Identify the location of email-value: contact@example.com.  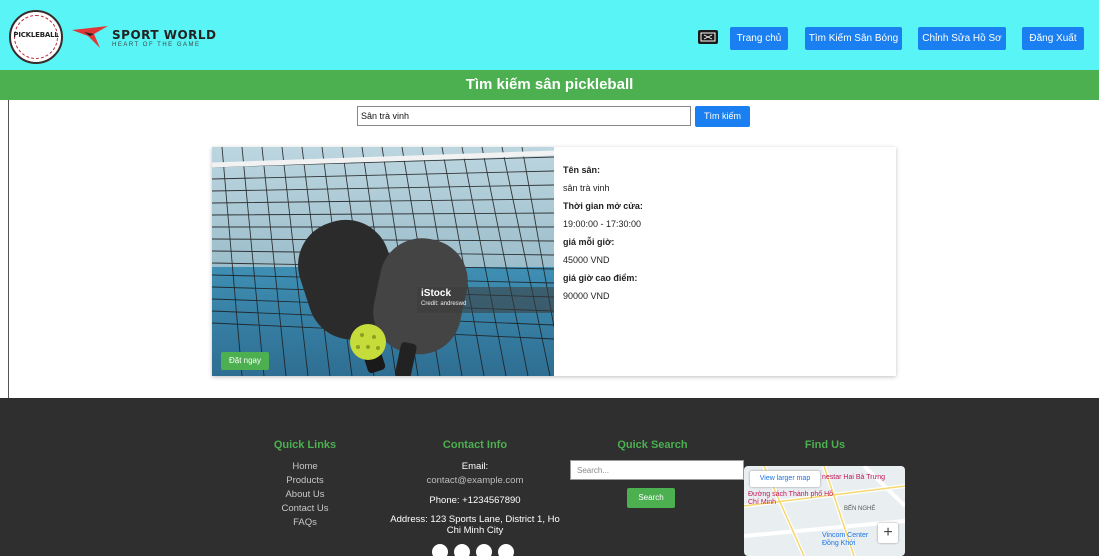
(475, 481).